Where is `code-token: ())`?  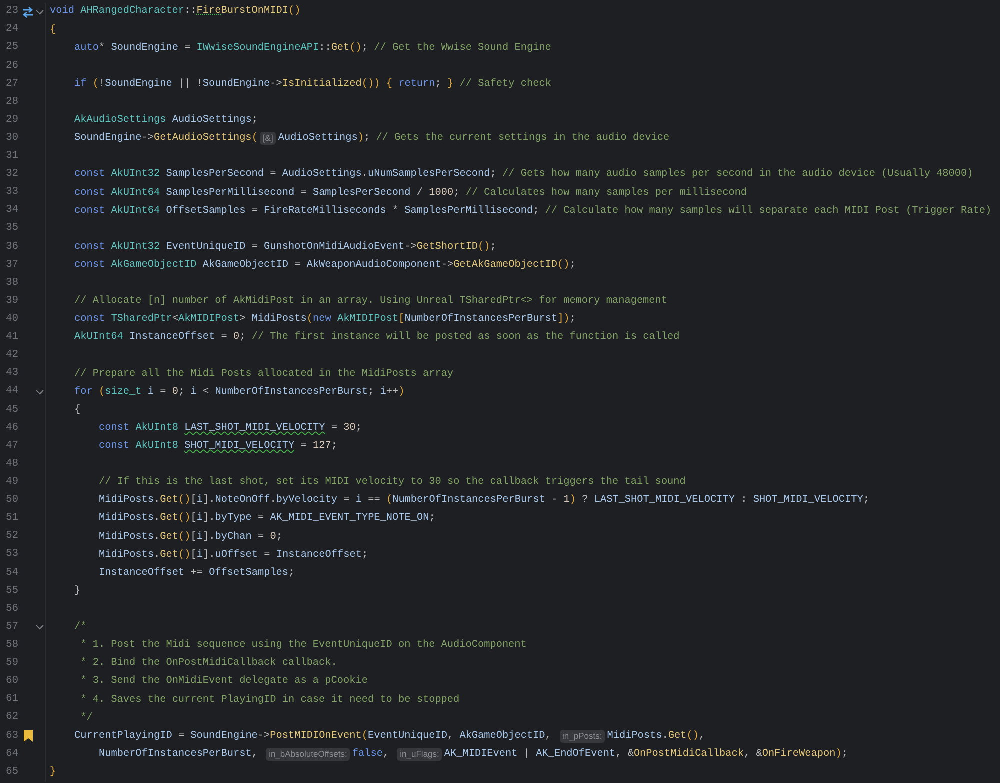
code-token: ()) is located at coordinates (372, 85).